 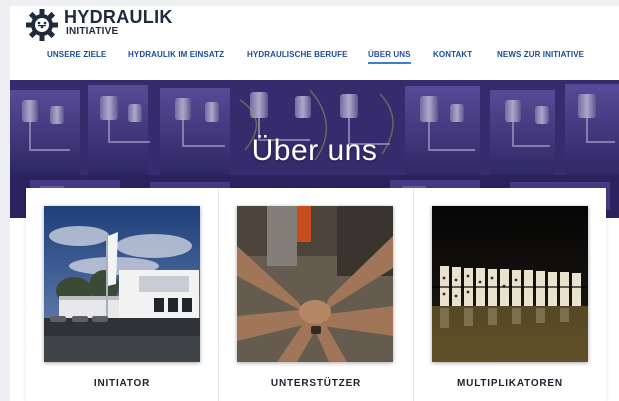 What do you see at coordinates (176, 54) in the screenshot?
I see `nav-item-hydraulik-im-einsatz: HYDRAULIK IM EINSATZ` at bounding box center [176, 54].